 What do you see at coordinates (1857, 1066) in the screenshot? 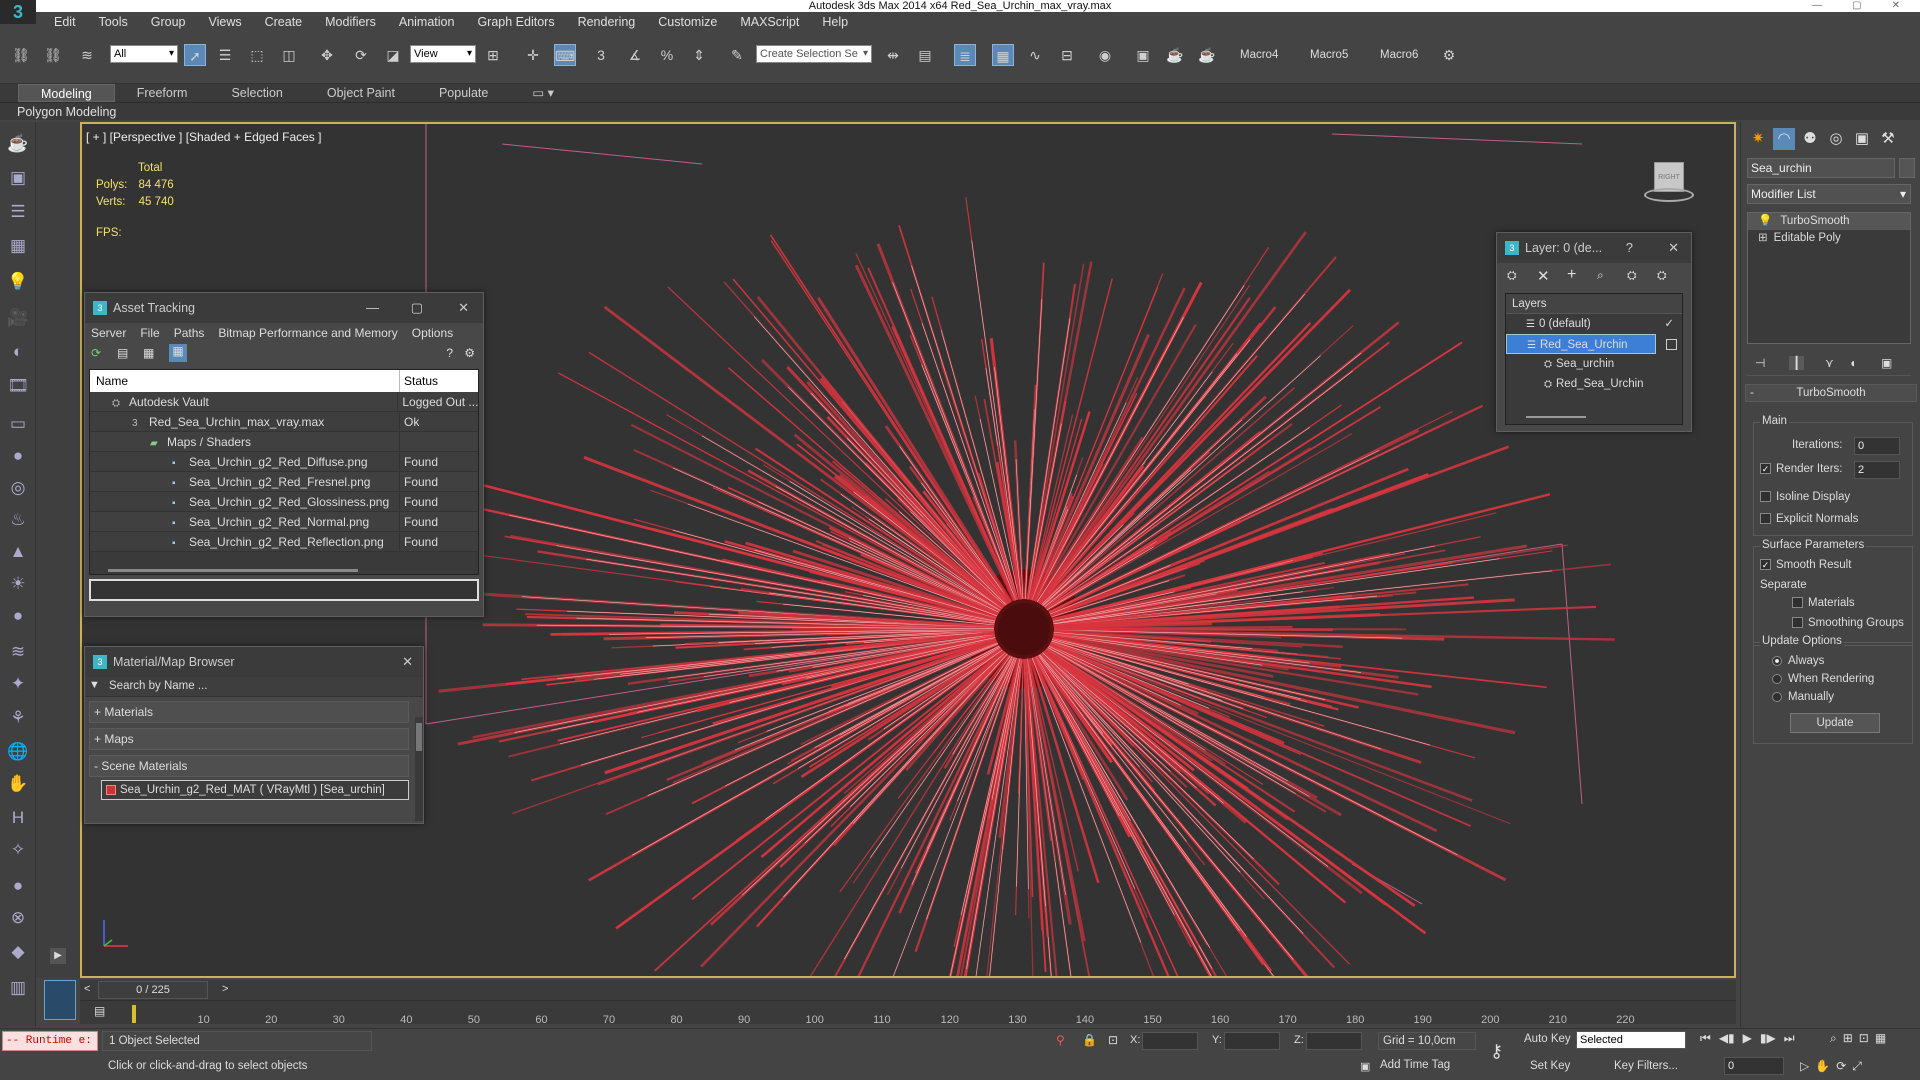
I see `maximize-viewport-icon: ⤢` at bounding box center [1857, 1066].